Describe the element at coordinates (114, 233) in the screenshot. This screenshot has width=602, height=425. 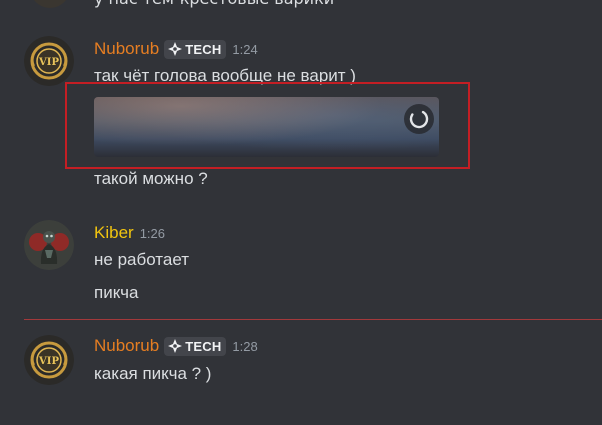
I see `username: Kiber` at that location.